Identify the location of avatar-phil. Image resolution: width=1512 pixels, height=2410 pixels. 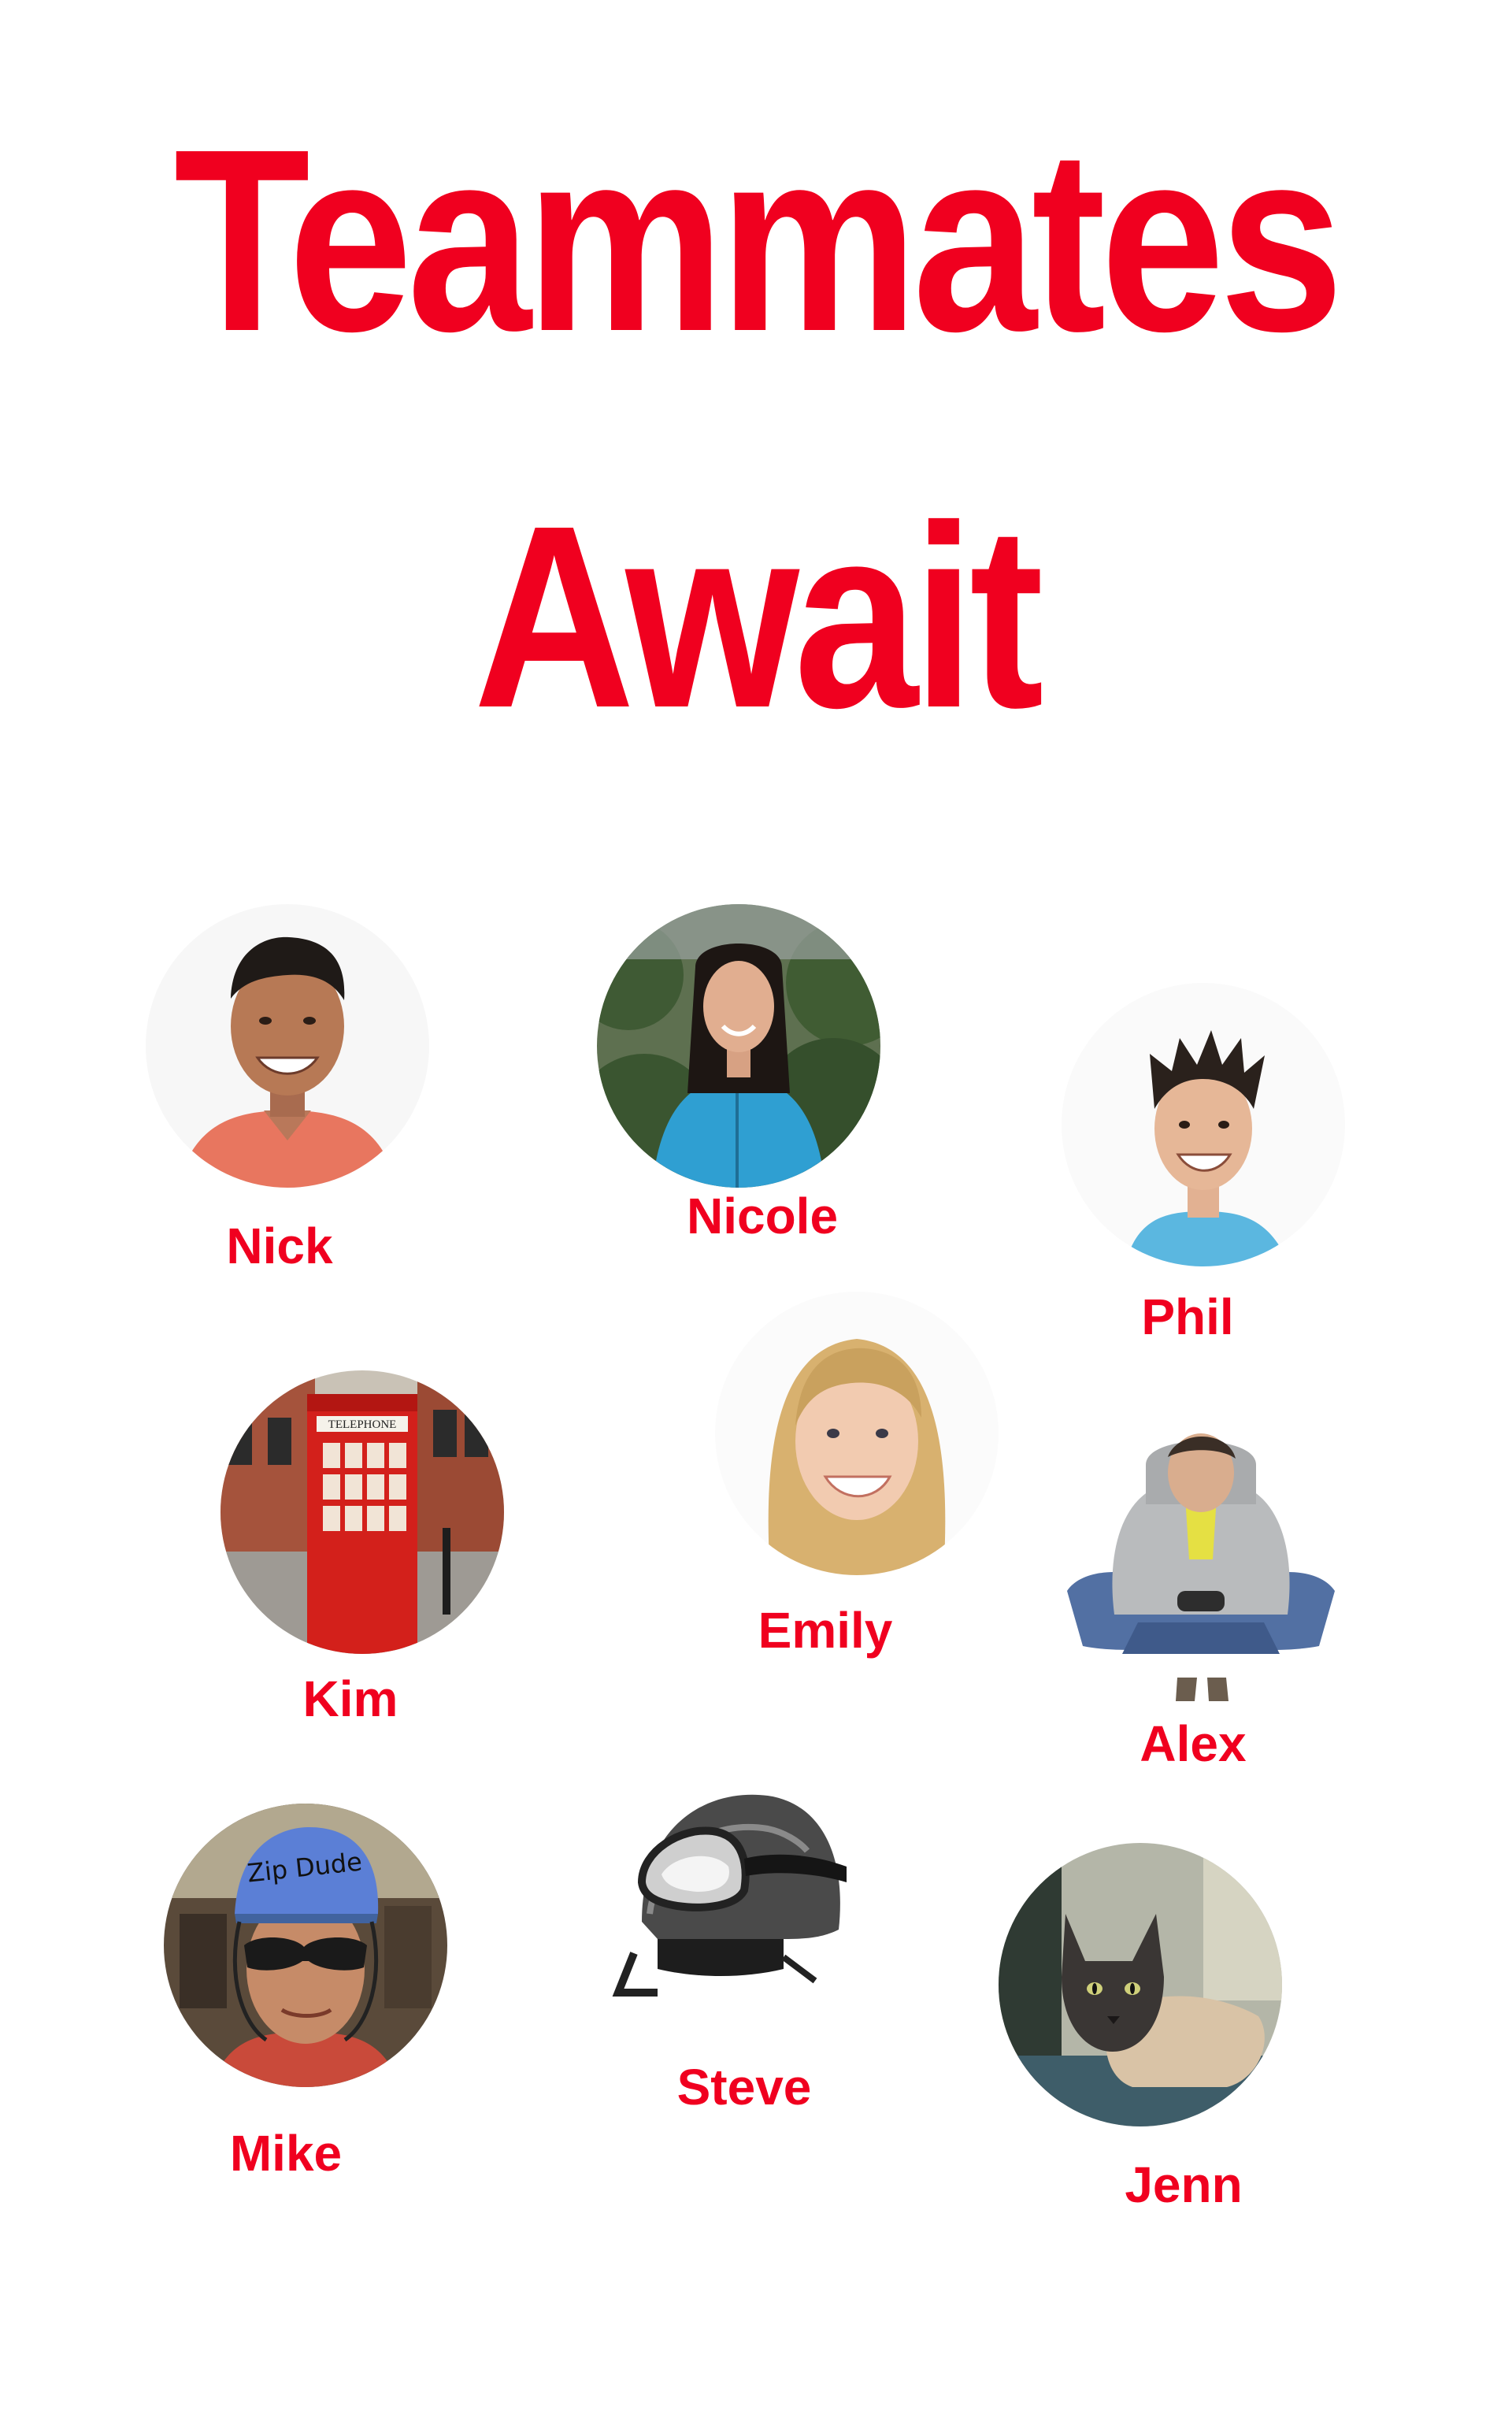
(1203, 1124).